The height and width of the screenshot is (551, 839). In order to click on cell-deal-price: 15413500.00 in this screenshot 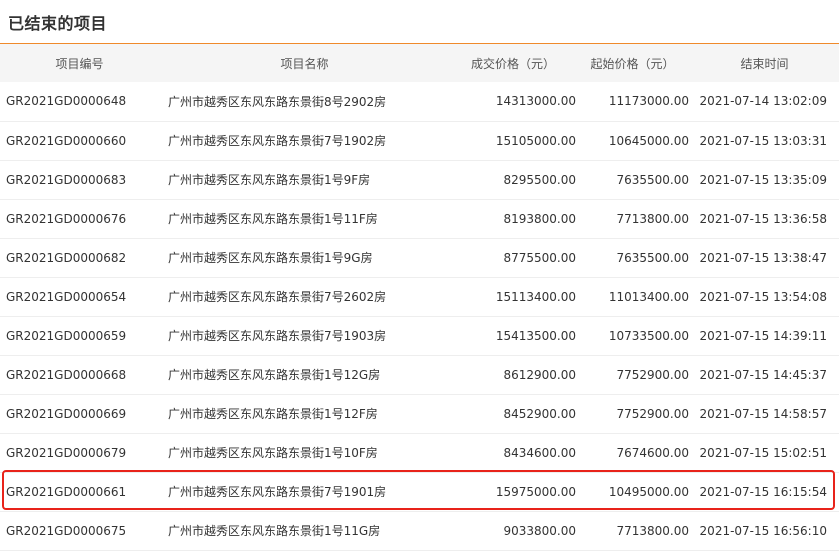, I will do `click(535, 335)`.